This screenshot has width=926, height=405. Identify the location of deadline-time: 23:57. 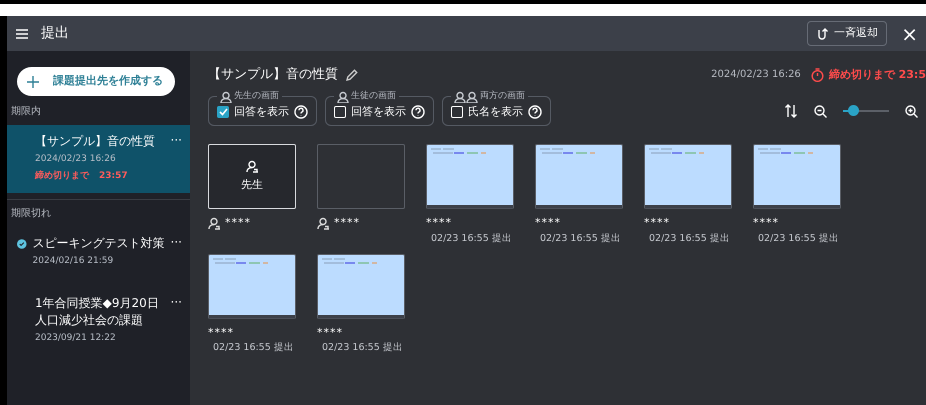
(113, 175).